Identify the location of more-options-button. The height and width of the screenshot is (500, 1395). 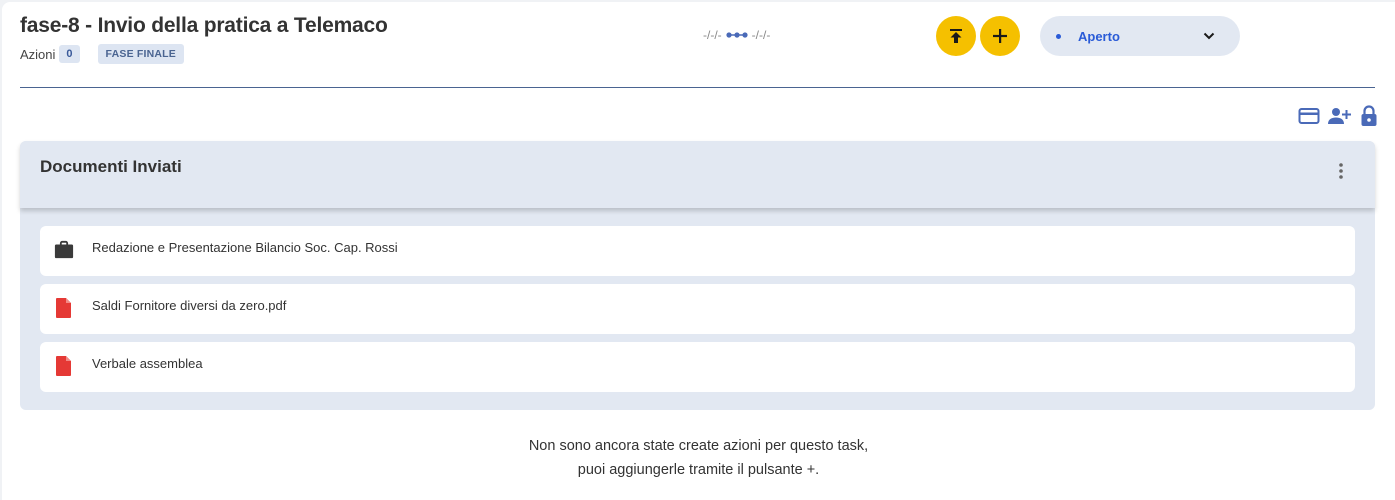
(1341, 171).